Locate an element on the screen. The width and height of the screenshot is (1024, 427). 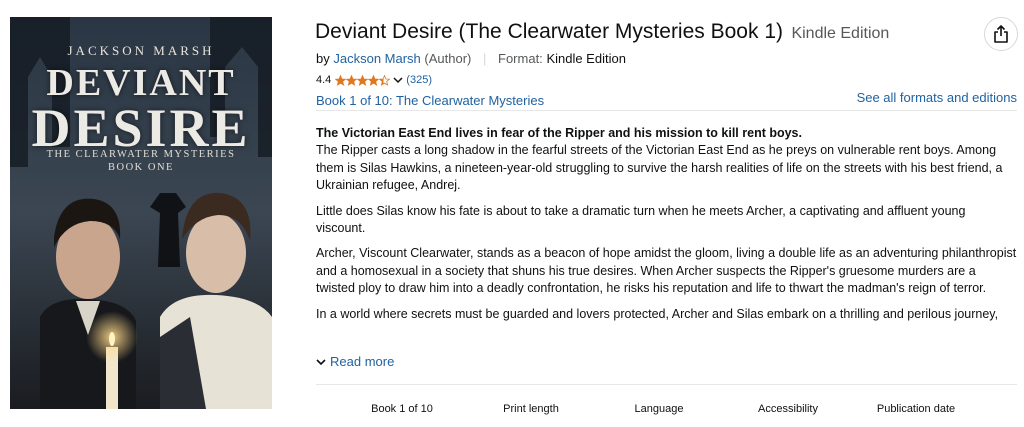
product-edition: Kindle Edition is located at coordinates (840, 33).